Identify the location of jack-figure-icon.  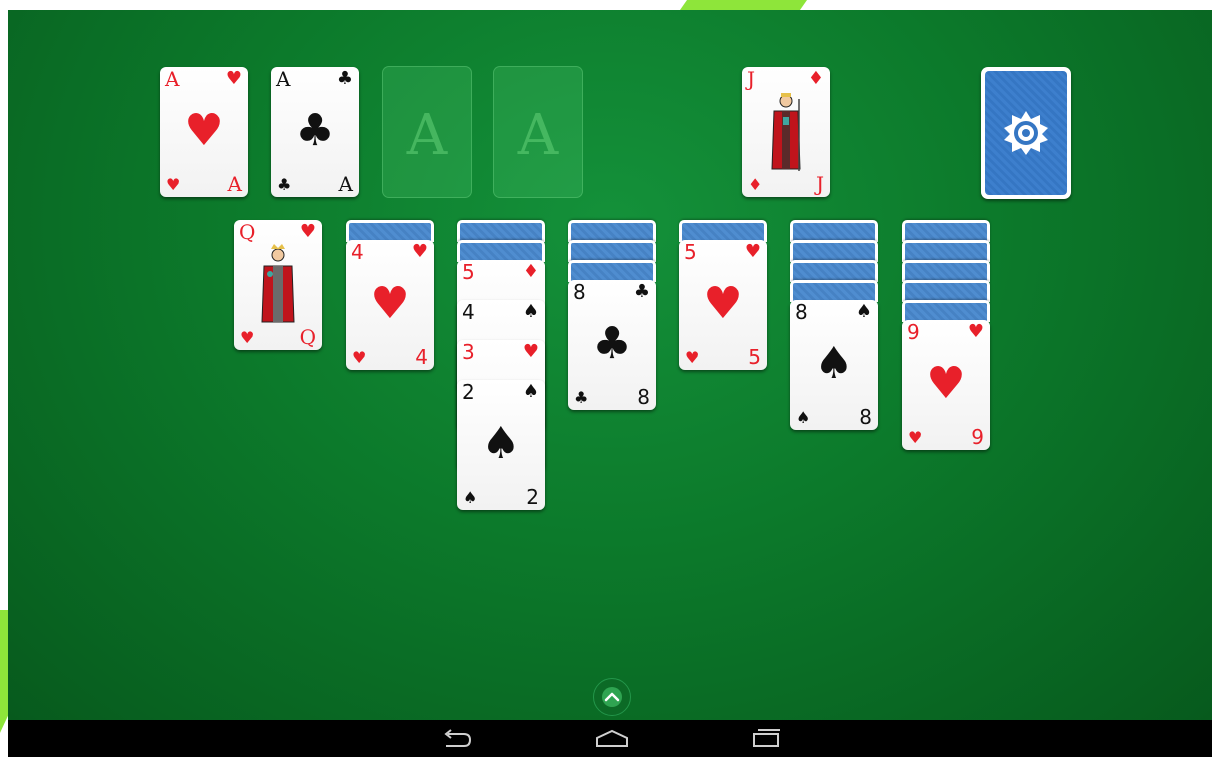
(786, 132).